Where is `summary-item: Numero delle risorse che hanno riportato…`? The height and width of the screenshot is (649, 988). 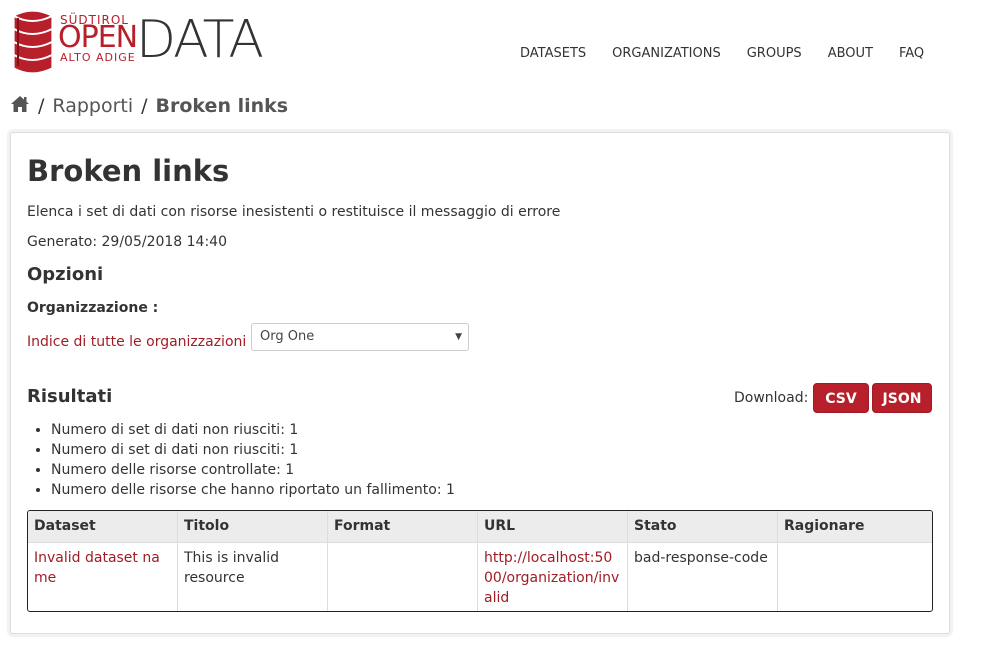 summary-item: Numero delle risorse che hanno riportato… is located at coordinates (253, 490).